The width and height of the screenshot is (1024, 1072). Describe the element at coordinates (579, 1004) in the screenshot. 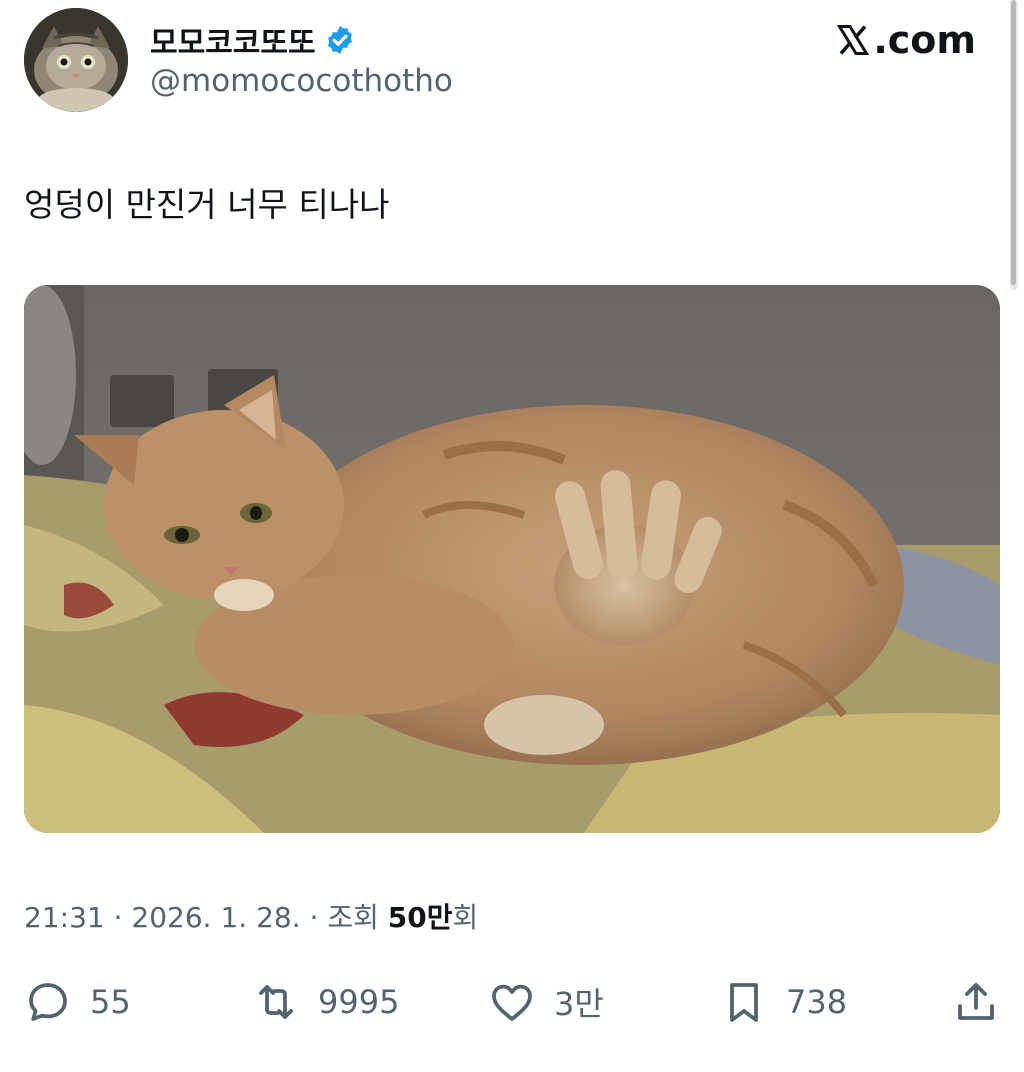

I see `like-count: 3만` at that location.